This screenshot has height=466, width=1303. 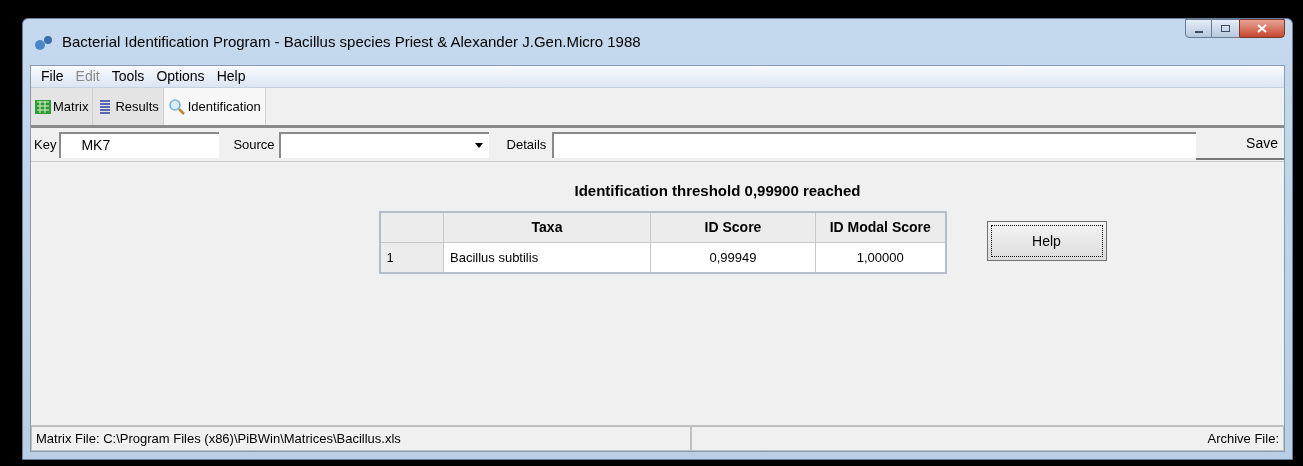 What do you see at coordinates (351, 41) in the screenshot?
I see `window-title: Bacterial Identification Program - Bacillus species Priest & Alexander J.Gen.Micro 1988` at bounding box center [351, 41].